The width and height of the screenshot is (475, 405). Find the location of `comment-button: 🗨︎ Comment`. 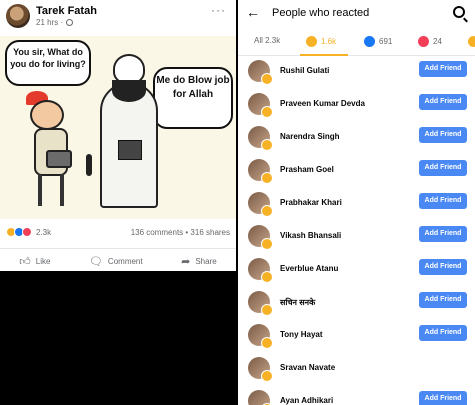

comment-button: 🗨︎ Comment is located at coordinates (116, 261).